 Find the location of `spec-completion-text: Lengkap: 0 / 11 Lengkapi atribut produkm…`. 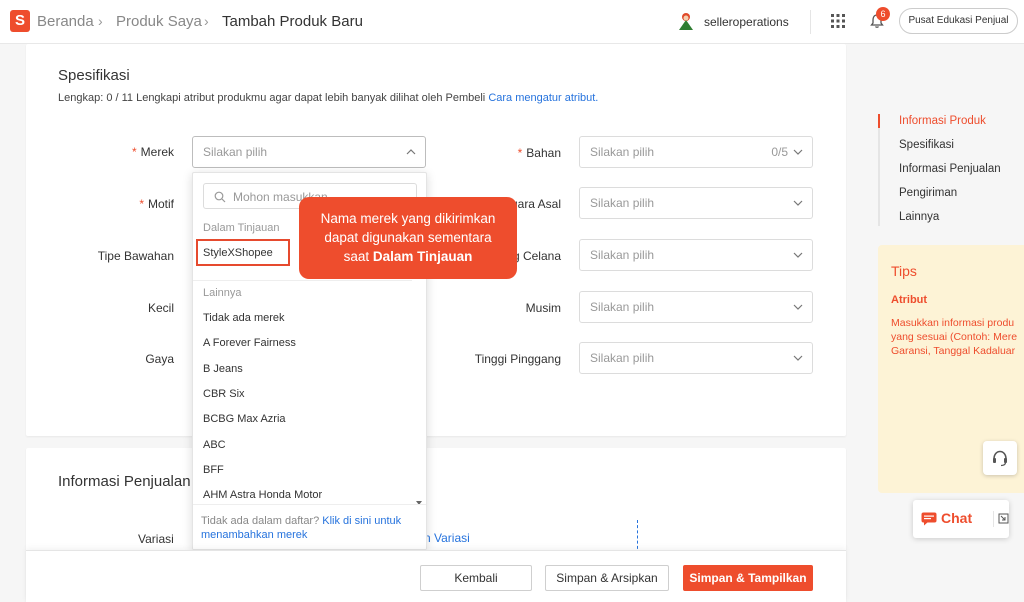

spec-completion-text: Lengkap: 0 / 11 Lengkapi atribut produkm… is located at coordinates (273, 98).